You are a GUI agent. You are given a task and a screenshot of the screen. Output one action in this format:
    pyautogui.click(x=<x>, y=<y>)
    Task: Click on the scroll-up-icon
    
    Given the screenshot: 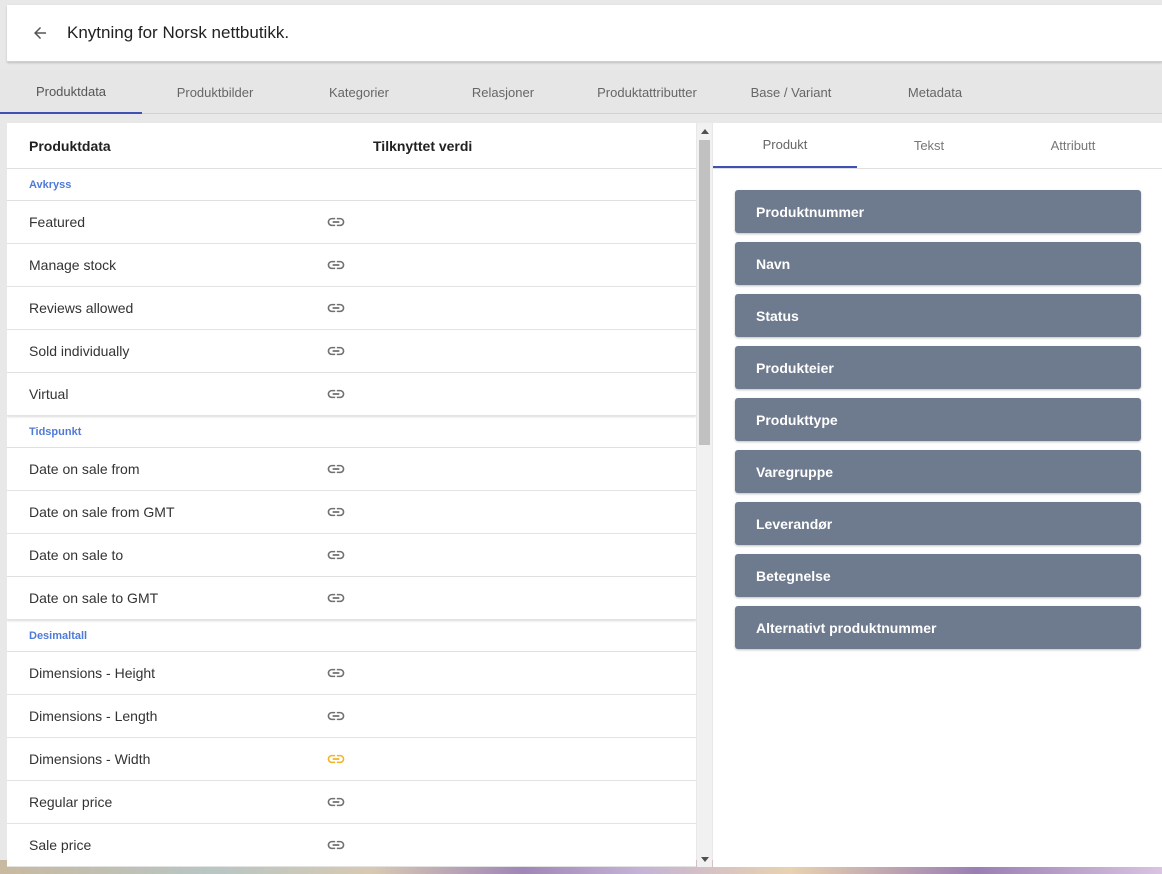 What is the action you would take?
    pyautogui.click(x=704, y=130)
    